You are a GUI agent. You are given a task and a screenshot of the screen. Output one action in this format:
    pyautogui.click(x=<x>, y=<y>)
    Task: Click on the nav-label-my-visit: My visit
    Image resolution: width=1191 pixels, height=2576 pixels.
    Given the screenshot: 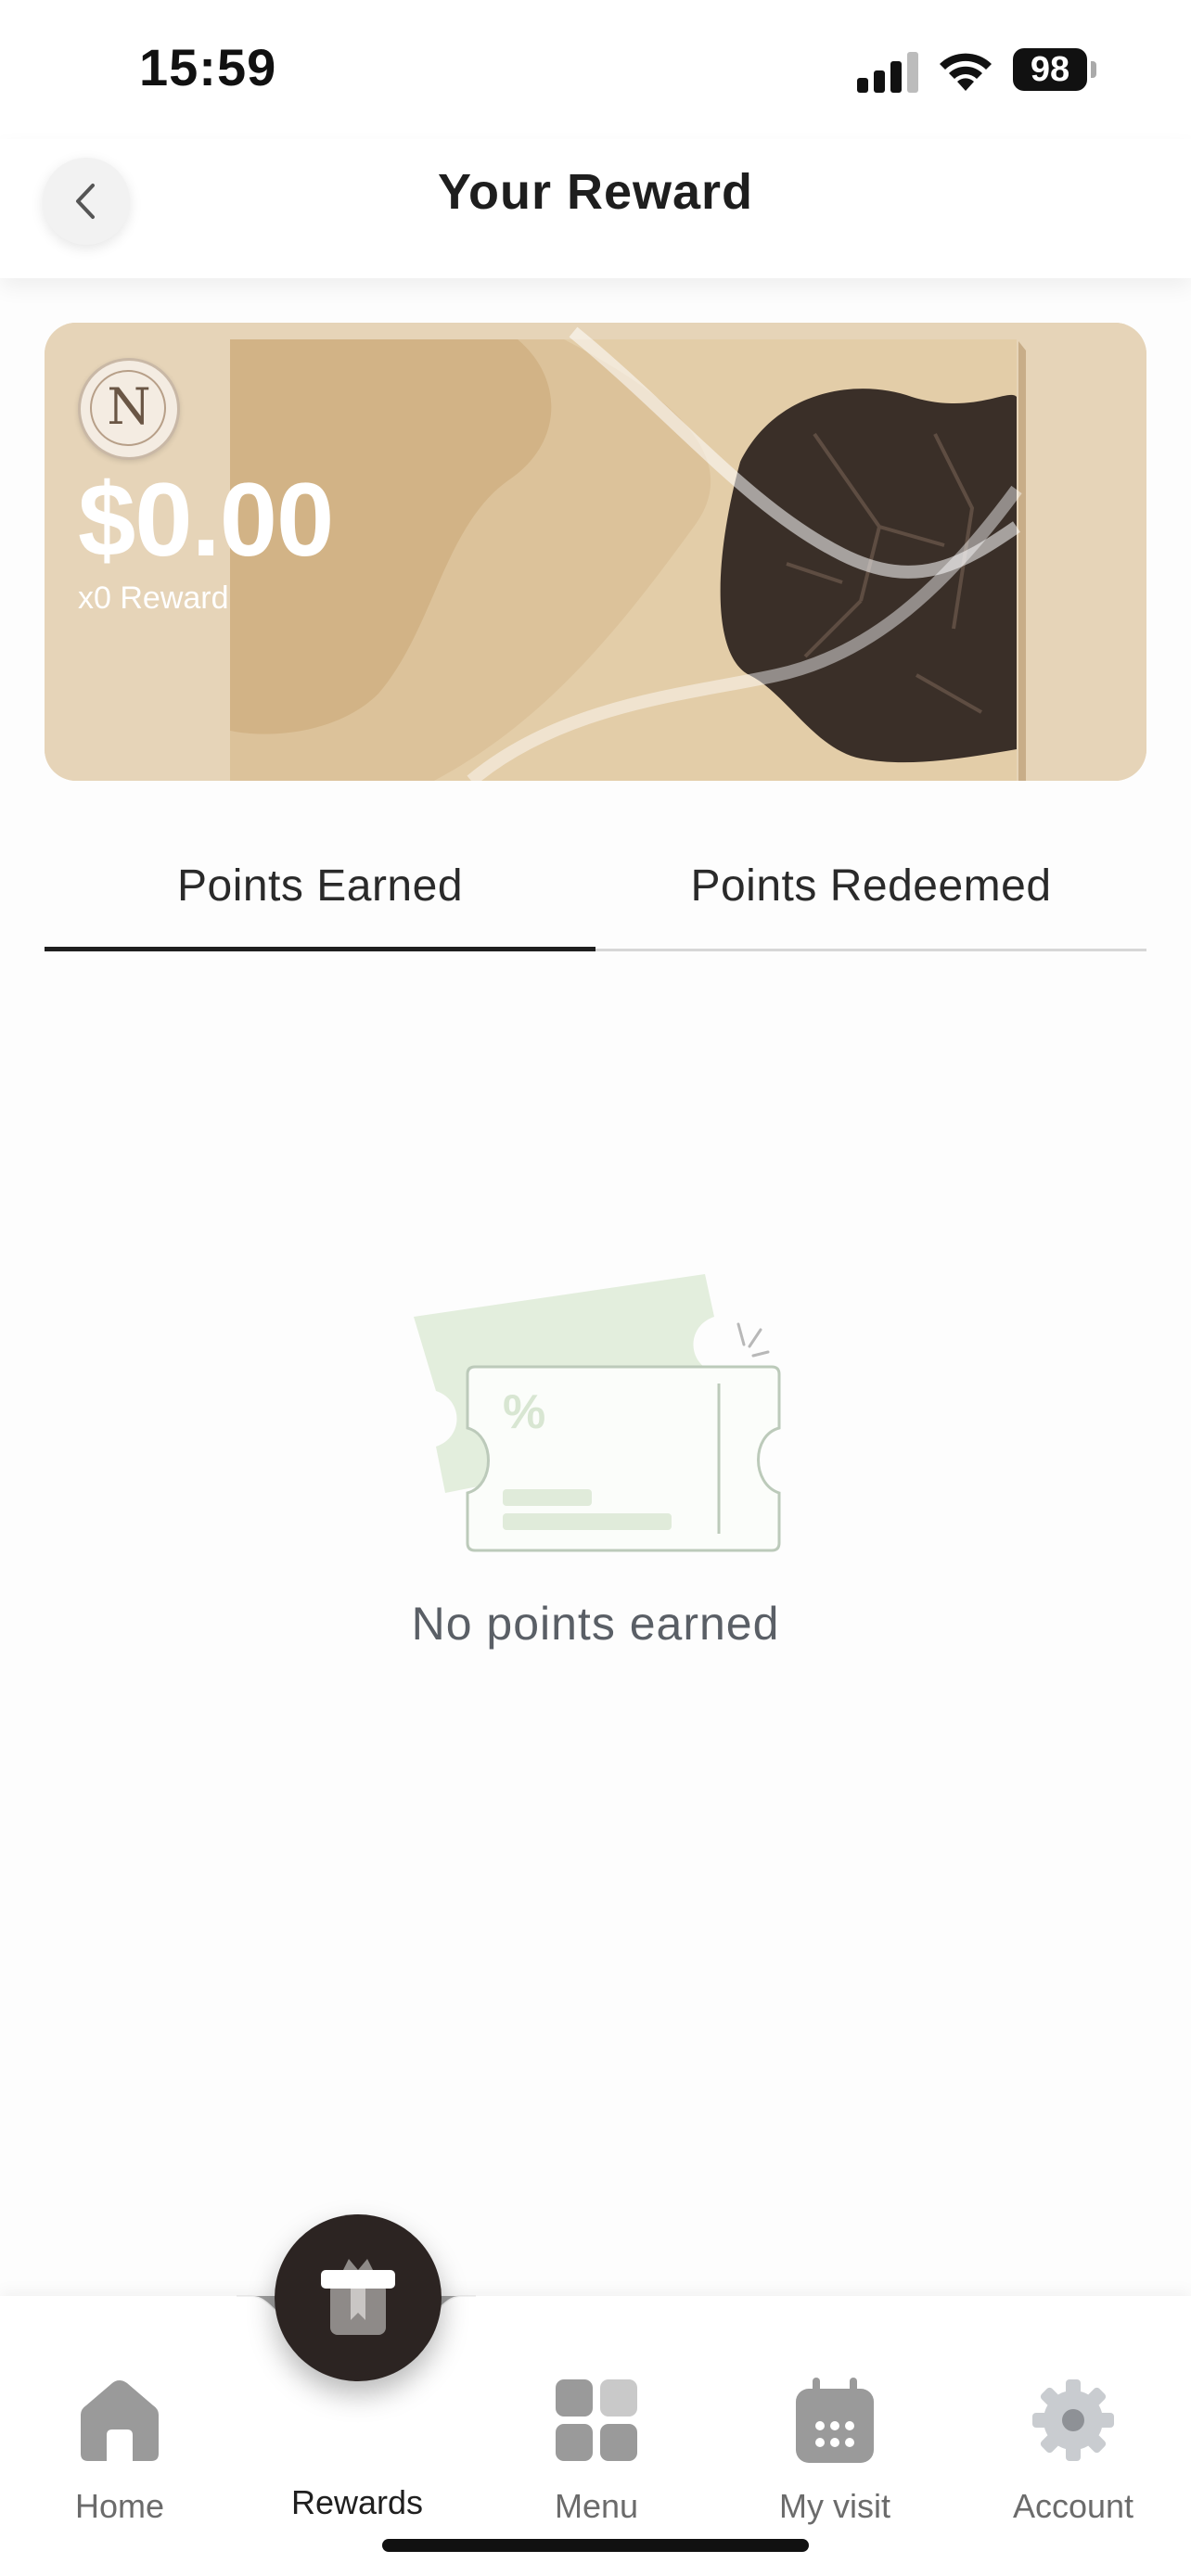 What is the action you would take?
    pyautogui.click(x=834, y=2506)
    